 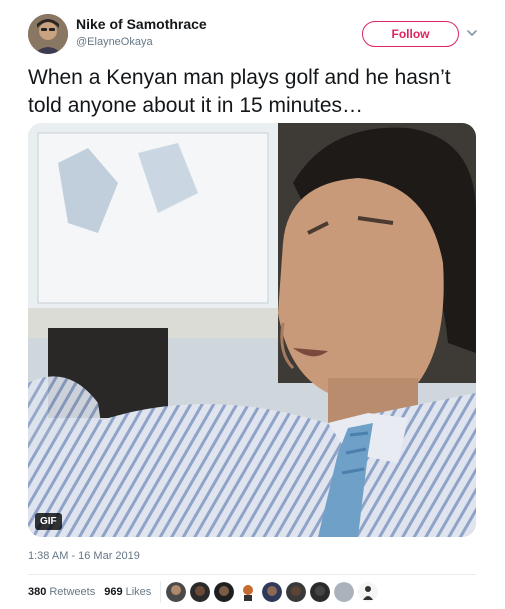 I want to click on user-avatar, so click(x=48, y=34).